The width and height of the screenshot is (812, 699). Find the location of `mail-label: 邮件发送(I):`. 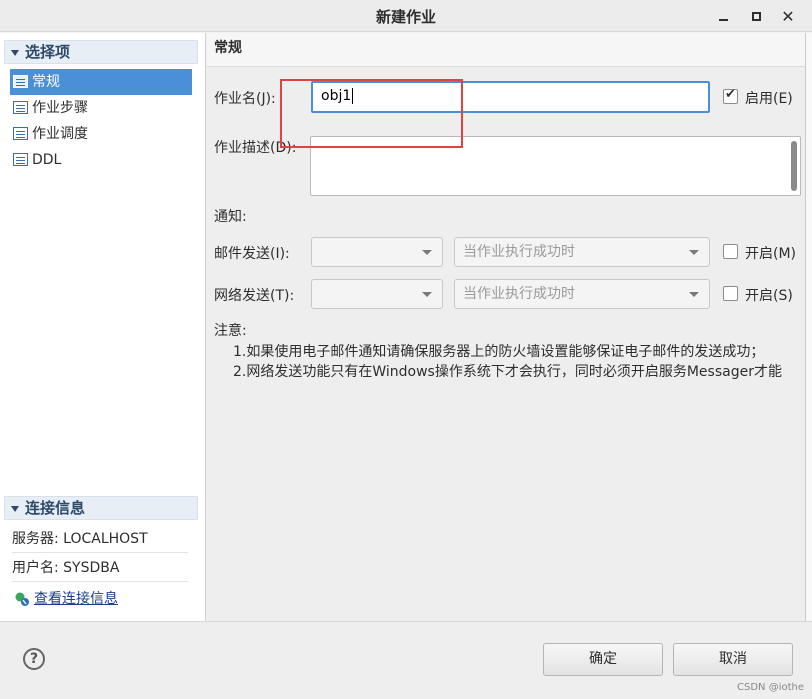

mail-label: 邮件发送(I): is located at coordinates (252, 254).